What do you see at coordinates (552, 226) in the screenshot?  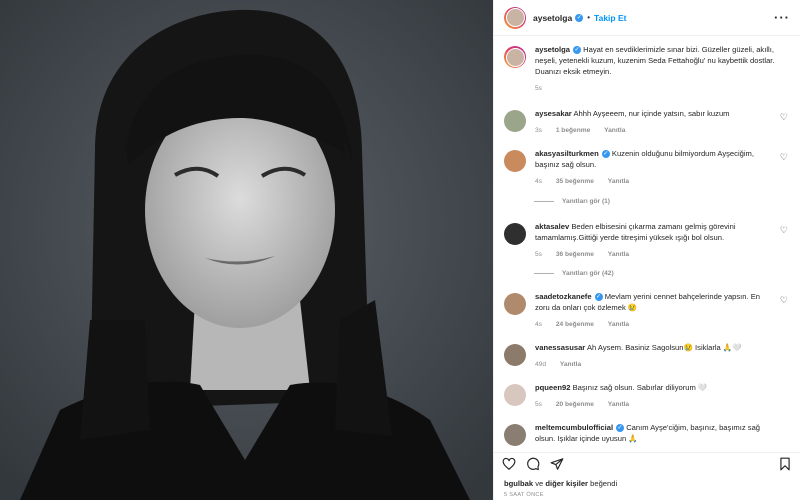 I see `comment-username: aktasalev` at bounding box center [552, 226].